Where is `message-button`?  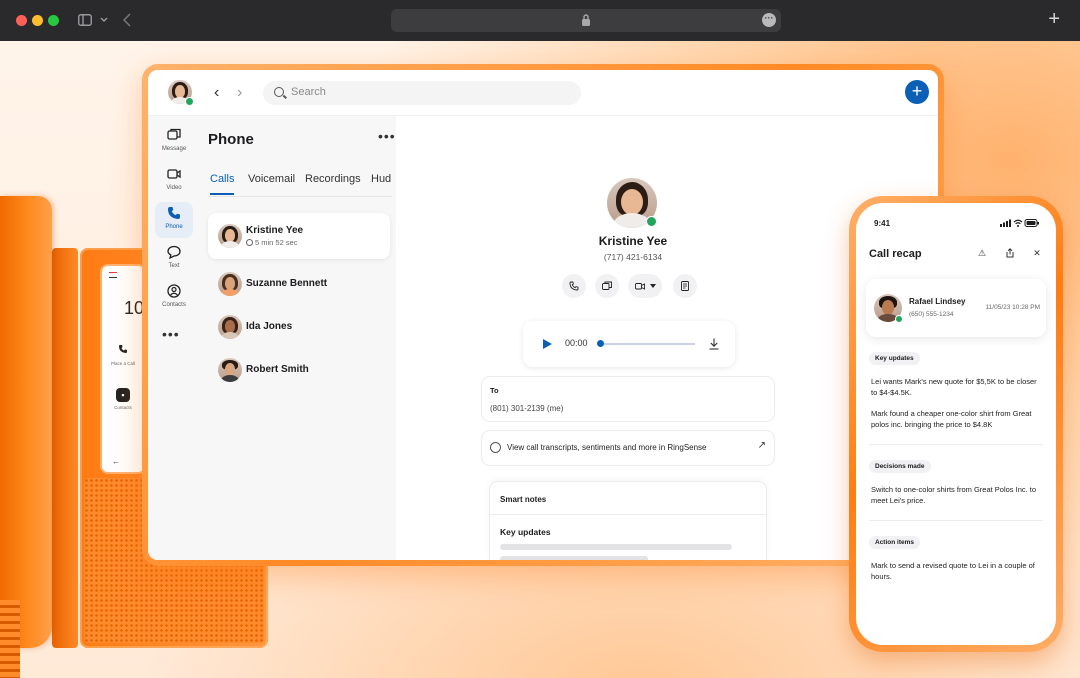
message-button is located at coordinates (607, 286).